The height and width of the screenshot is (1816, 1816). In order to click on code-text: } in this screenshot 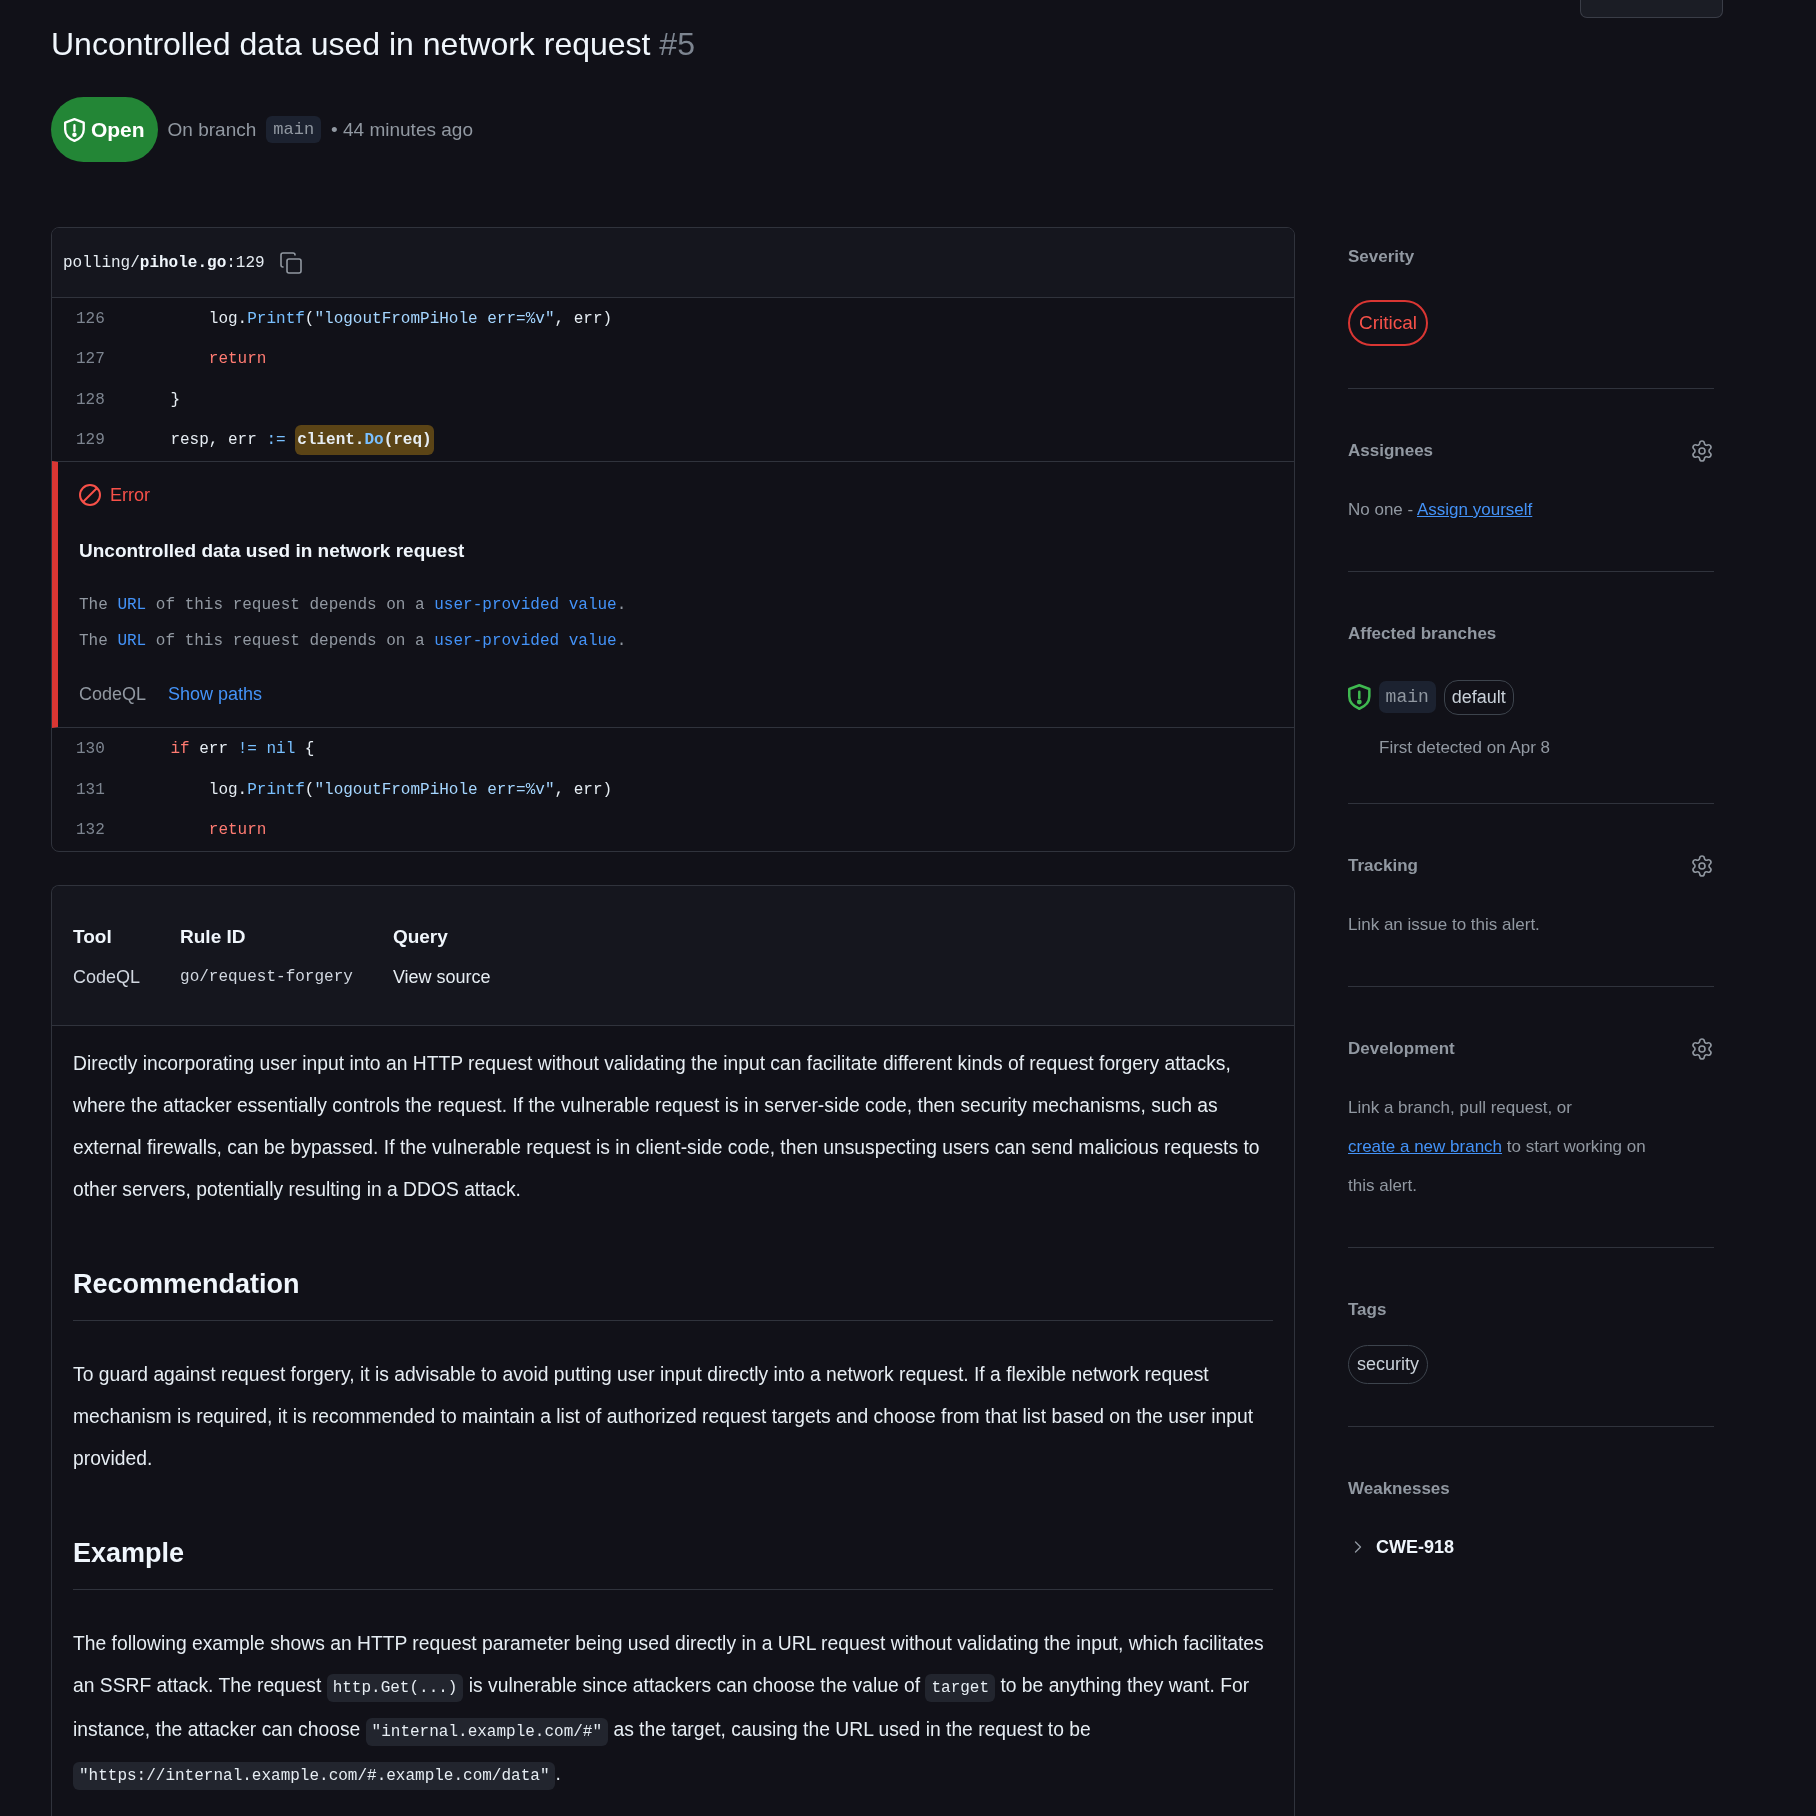, I will do `click(175, 399)`.